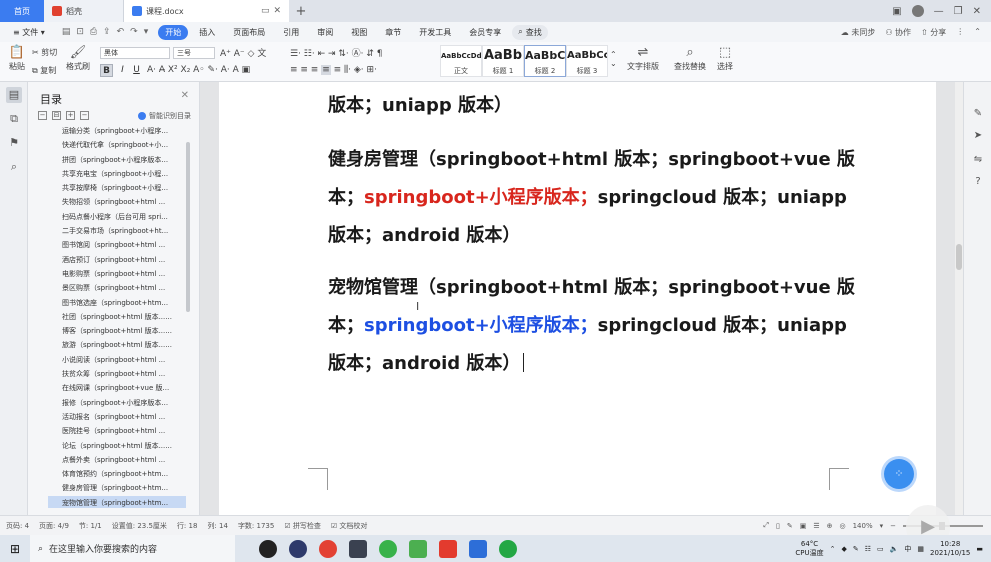 The width and height of the screenshot is (991, 562). Describe the element at coordinates (302, 526) in the screenshot. I see `spell-check-button: ☑ 拼写检查` at that location.